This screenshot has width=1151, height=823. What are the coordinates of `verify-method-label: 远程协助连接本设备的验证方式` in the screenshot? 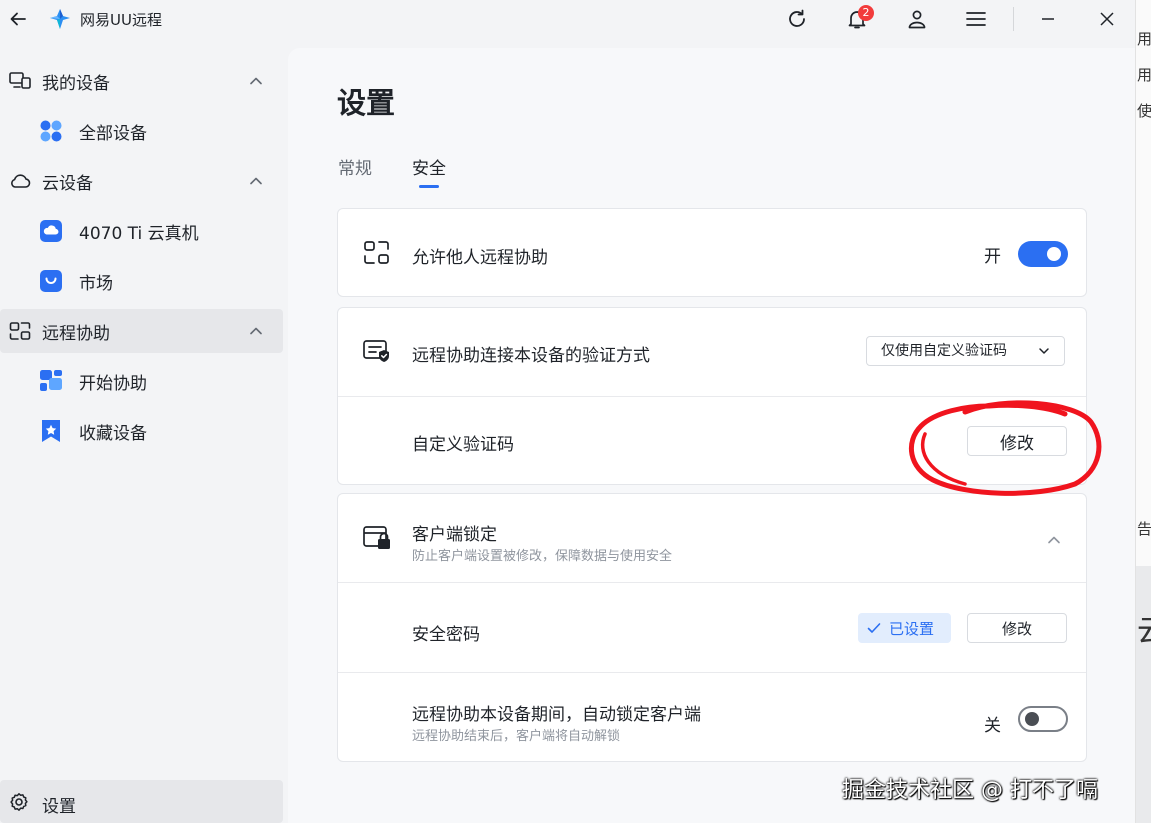 It's located at (531, 356).